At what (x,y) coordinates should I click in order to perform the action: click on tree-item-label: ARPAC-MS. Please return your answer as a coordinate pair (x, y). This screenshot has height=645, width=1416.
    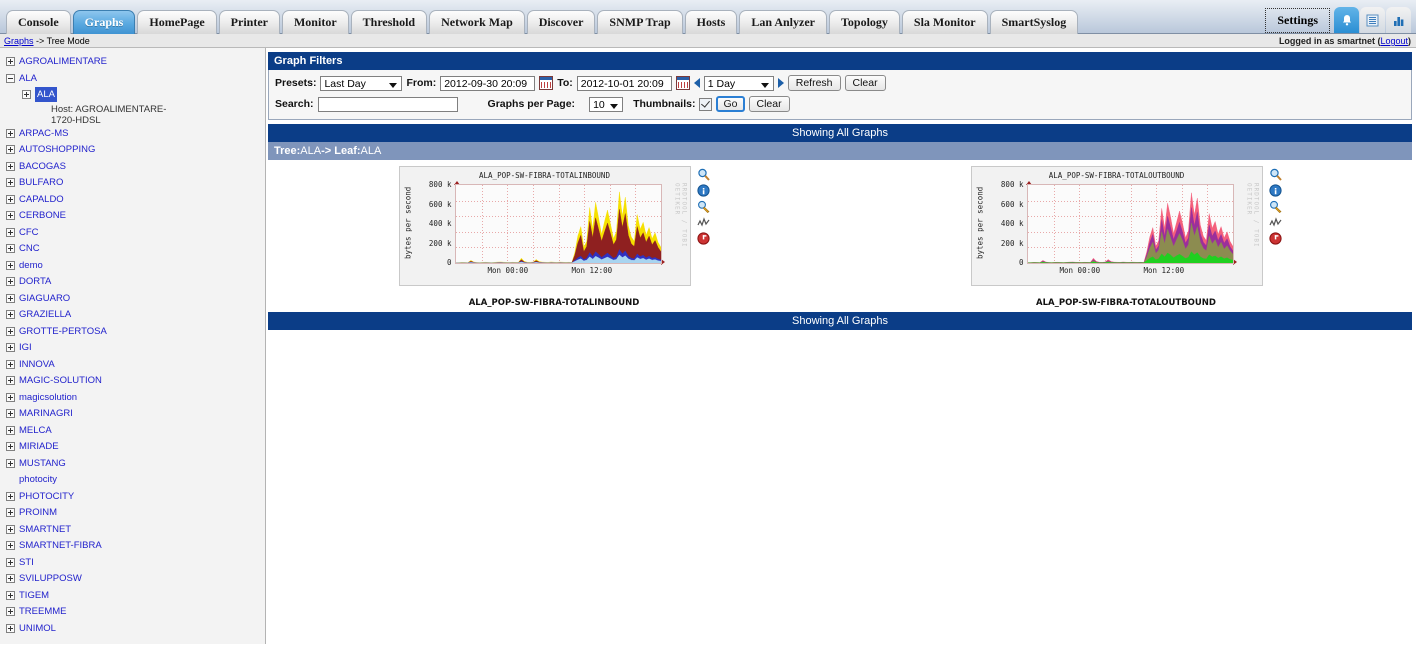
    Looking at the image, I should click on (43, 133).